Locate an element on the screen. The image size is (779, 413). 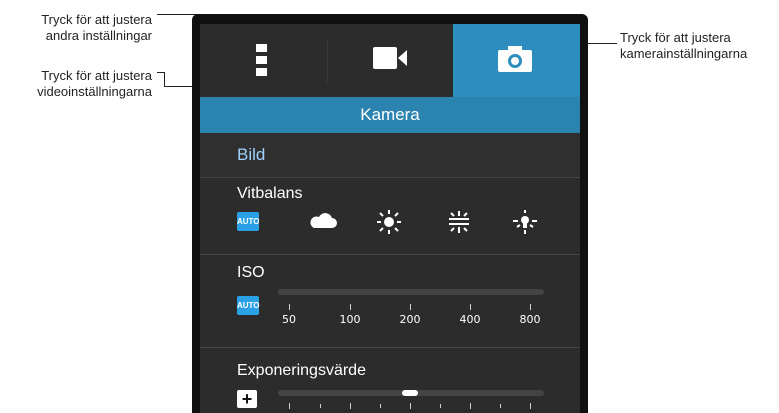
video-camera-icon is located at coordinates (390, 58).